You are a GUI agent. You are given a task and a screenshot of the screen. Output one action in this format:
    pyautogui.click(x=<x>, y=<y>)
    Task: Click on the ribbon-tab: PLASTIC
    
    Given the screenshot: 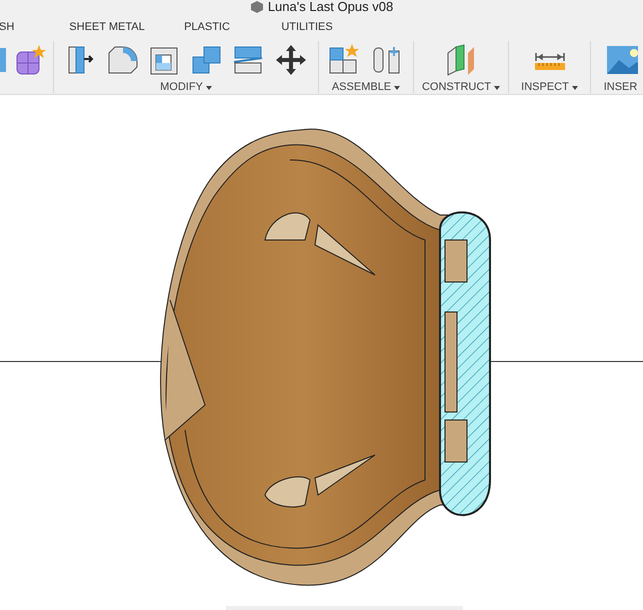 What is the action you would take?
    pyautogui.click(x=207, y=27)
    